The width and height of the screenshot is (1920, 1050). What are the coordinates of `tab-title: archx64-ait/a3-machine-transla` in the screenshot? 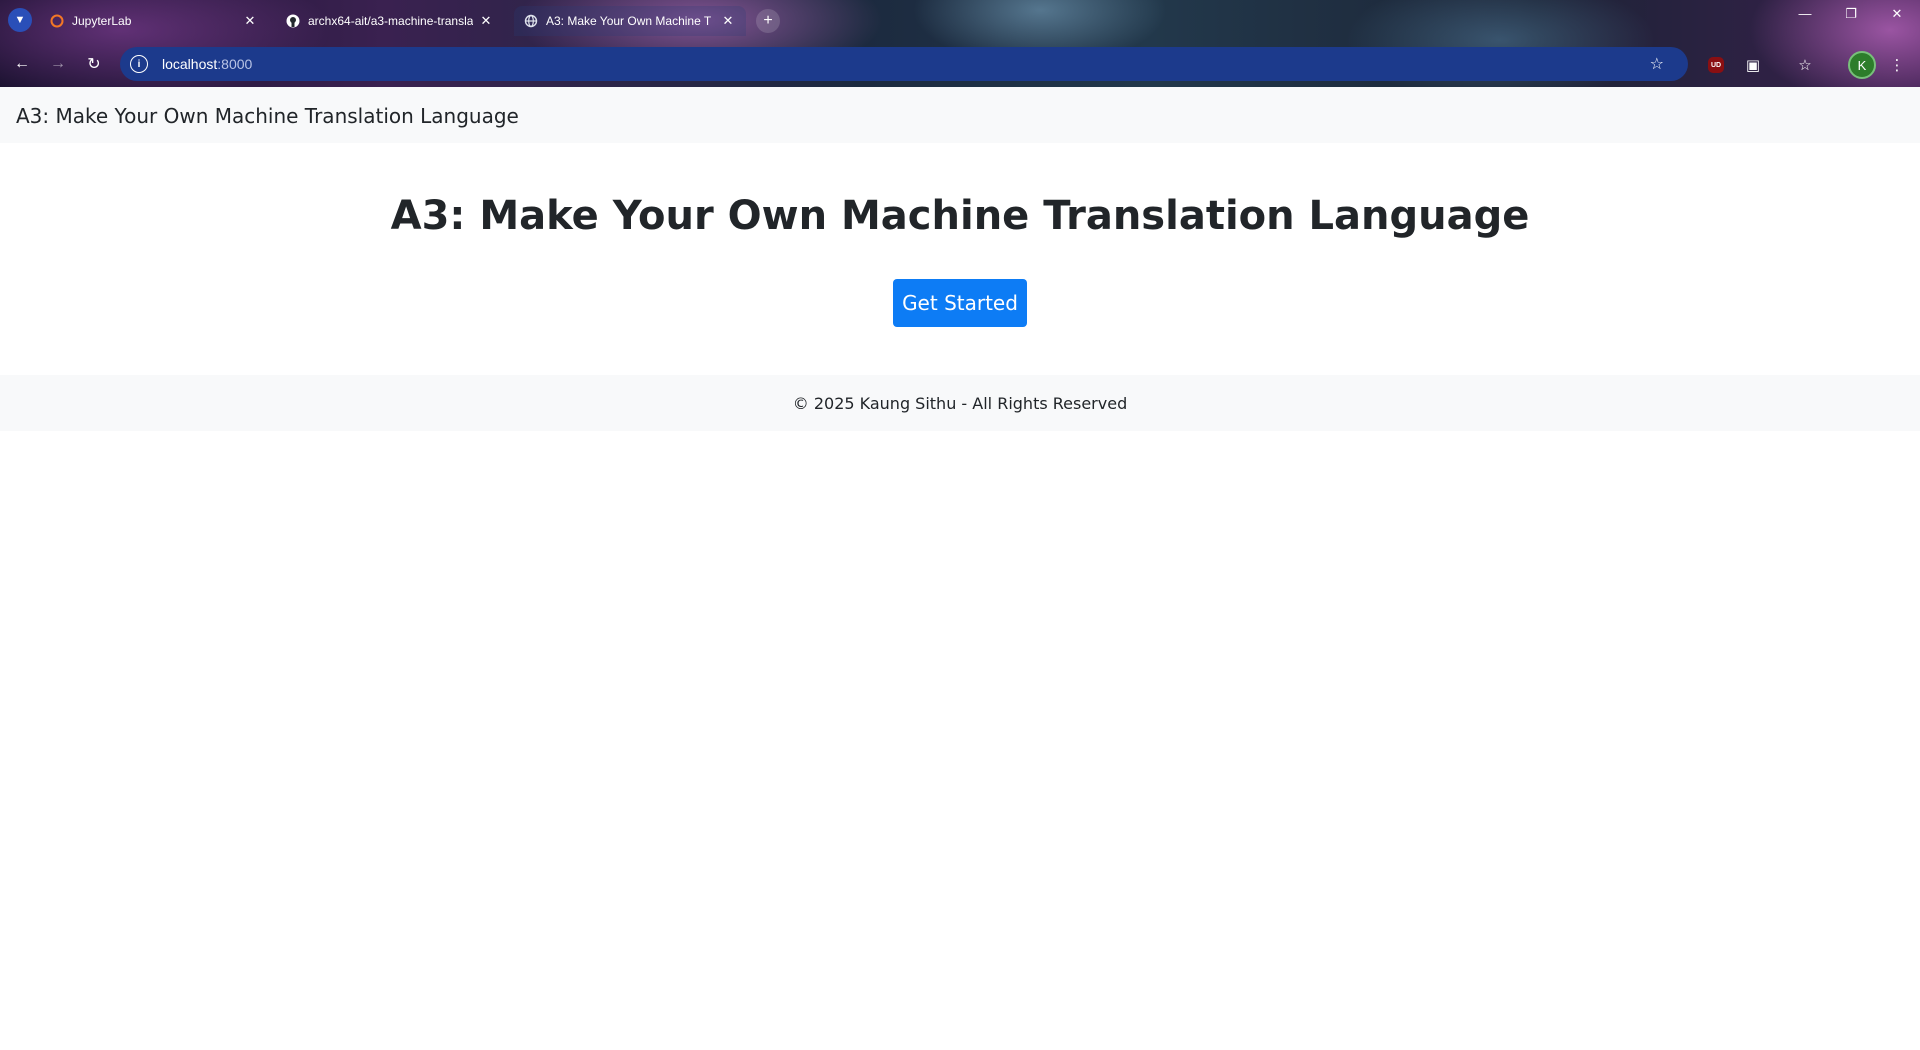 It's located at (390, 21).